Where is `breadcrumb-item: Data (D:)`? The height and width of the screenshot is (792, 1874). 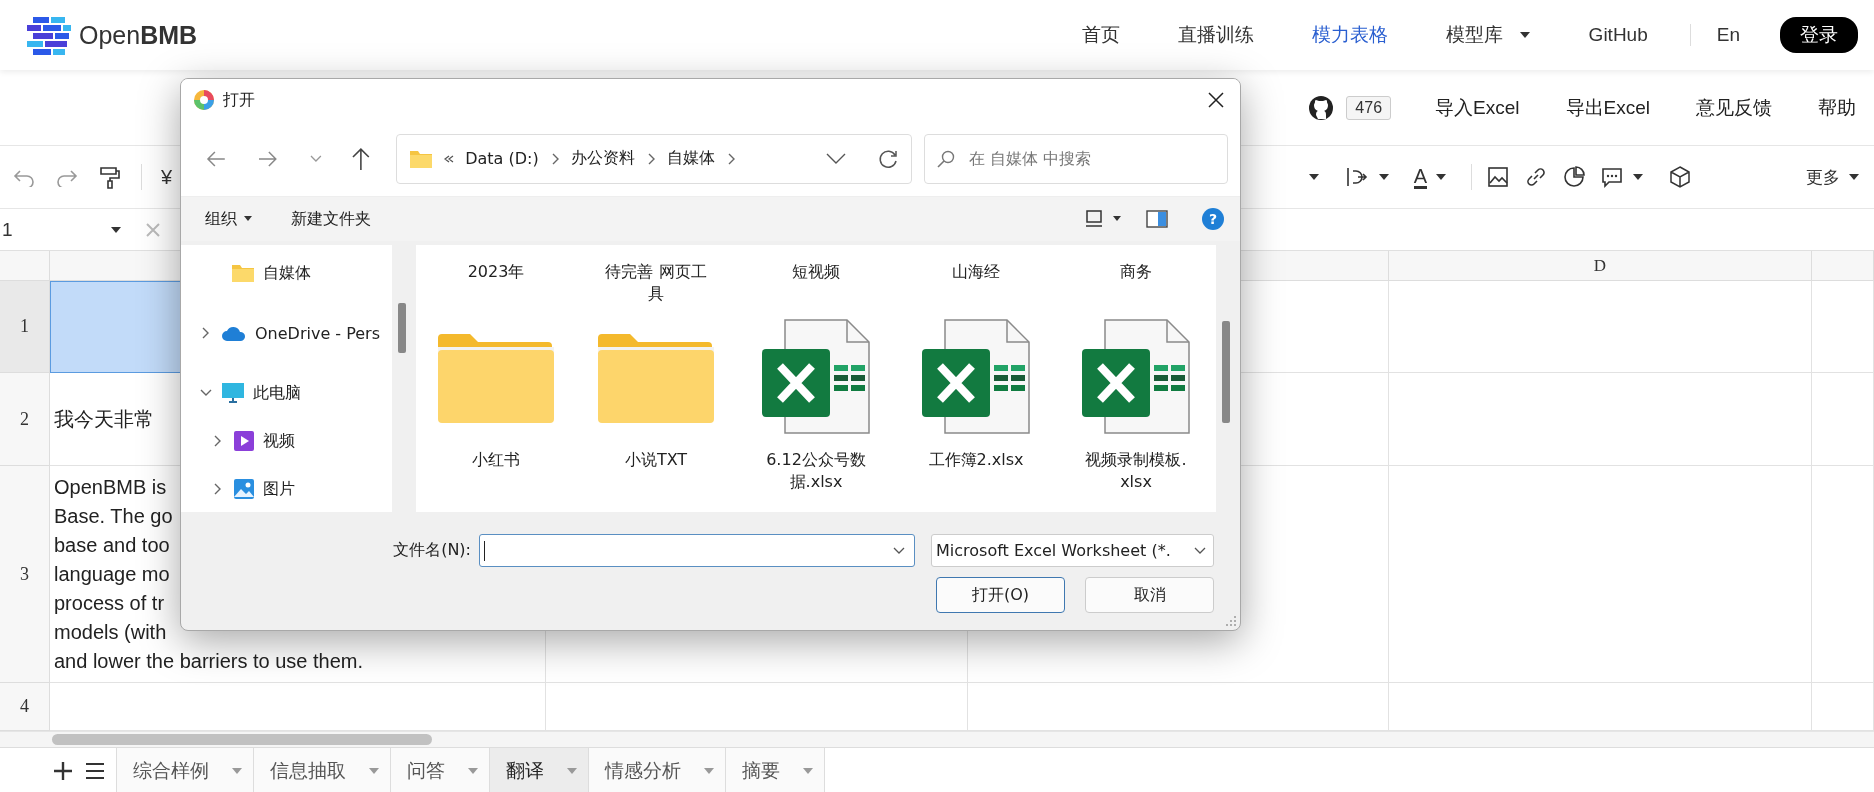
breadcrumb-item: Data (D:) is located at coordinates (502, 158).